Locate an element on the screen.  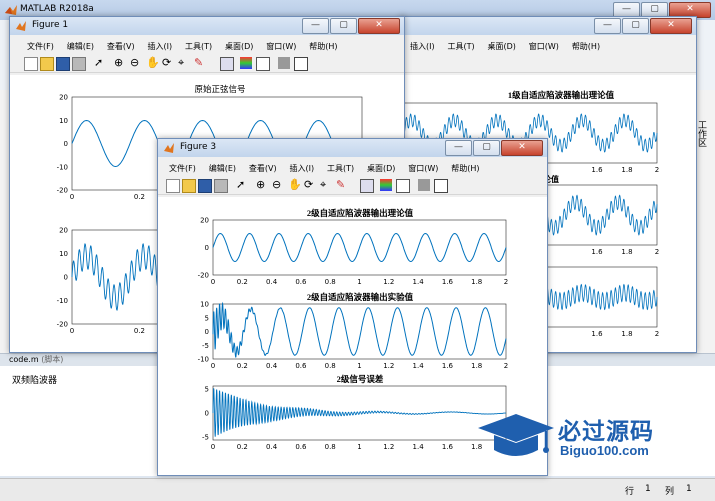
fig1-plot2-ytick: 10 is located at coordinates (63, 254).